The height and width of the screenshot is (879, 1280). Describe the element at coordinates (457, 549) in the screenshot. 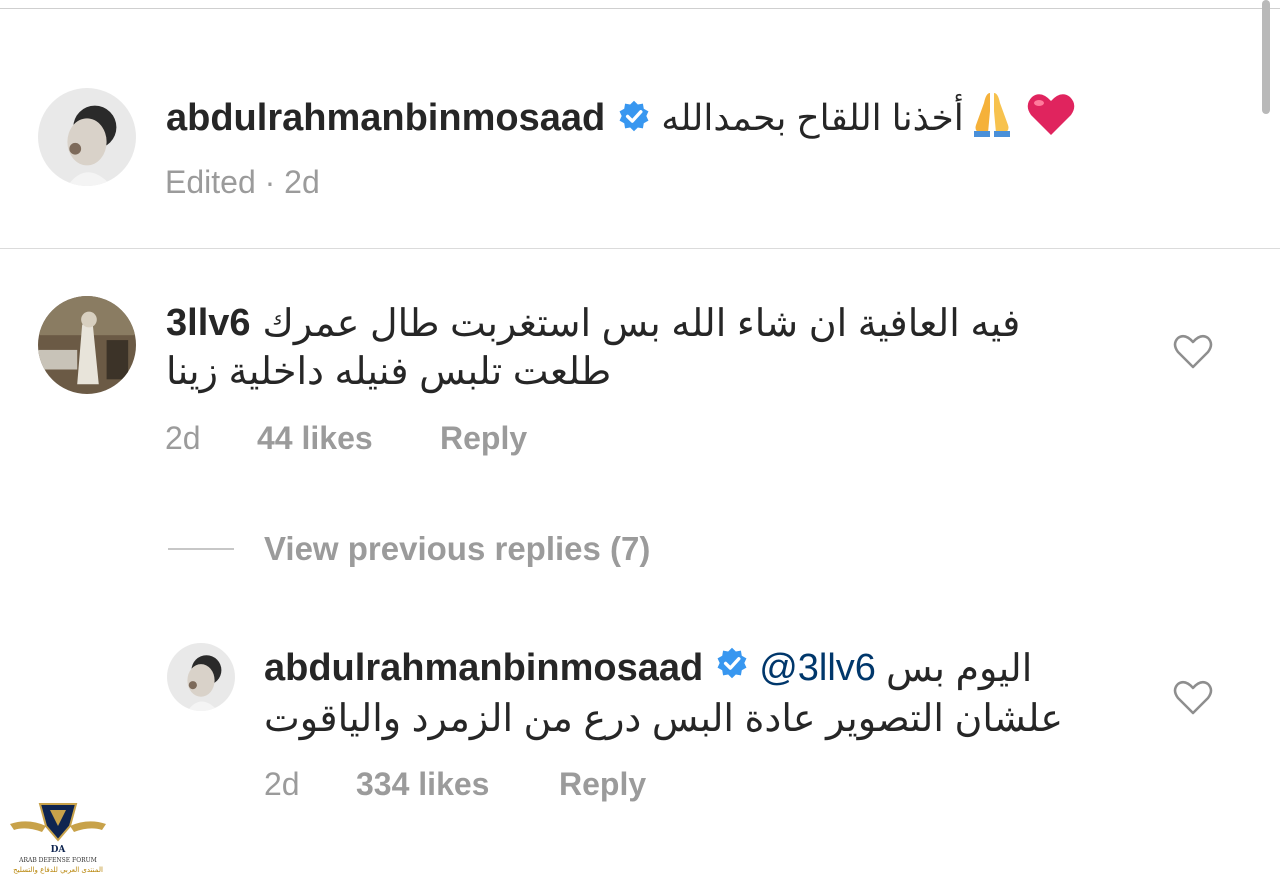

I see `view-previous-replies-button: View previous replies (7)` at that location.